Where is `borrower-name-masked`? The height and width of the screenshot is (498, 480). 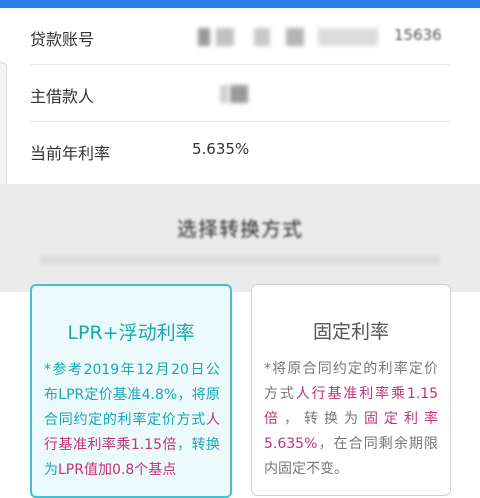 borrower-name-masked is located at coordinates (240, 94).